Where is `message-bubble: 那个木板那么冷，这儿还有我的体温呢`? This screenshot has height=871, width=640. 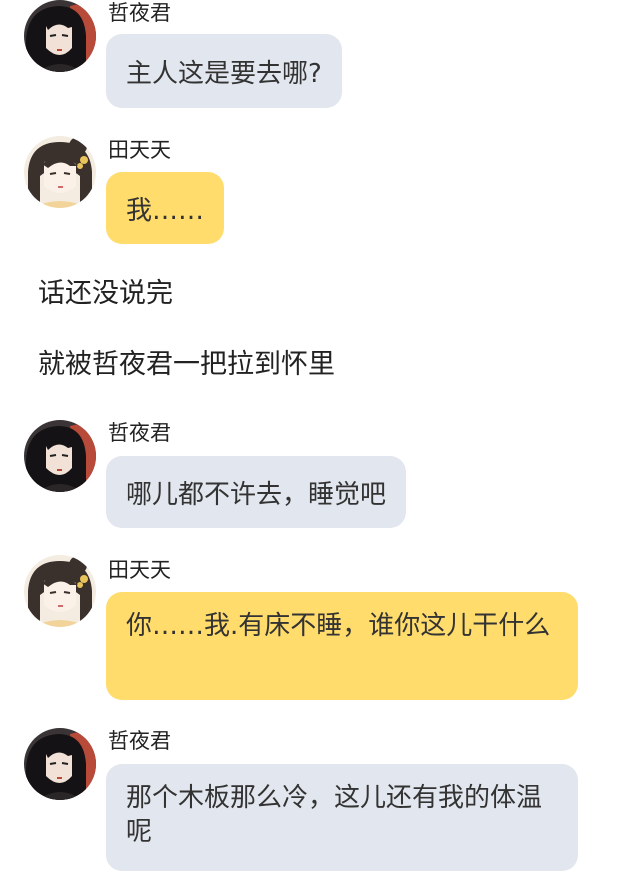 message-bubble: 那个木板那么冷，这儿还有我的体温呢 is located at coordinates (342, 817).